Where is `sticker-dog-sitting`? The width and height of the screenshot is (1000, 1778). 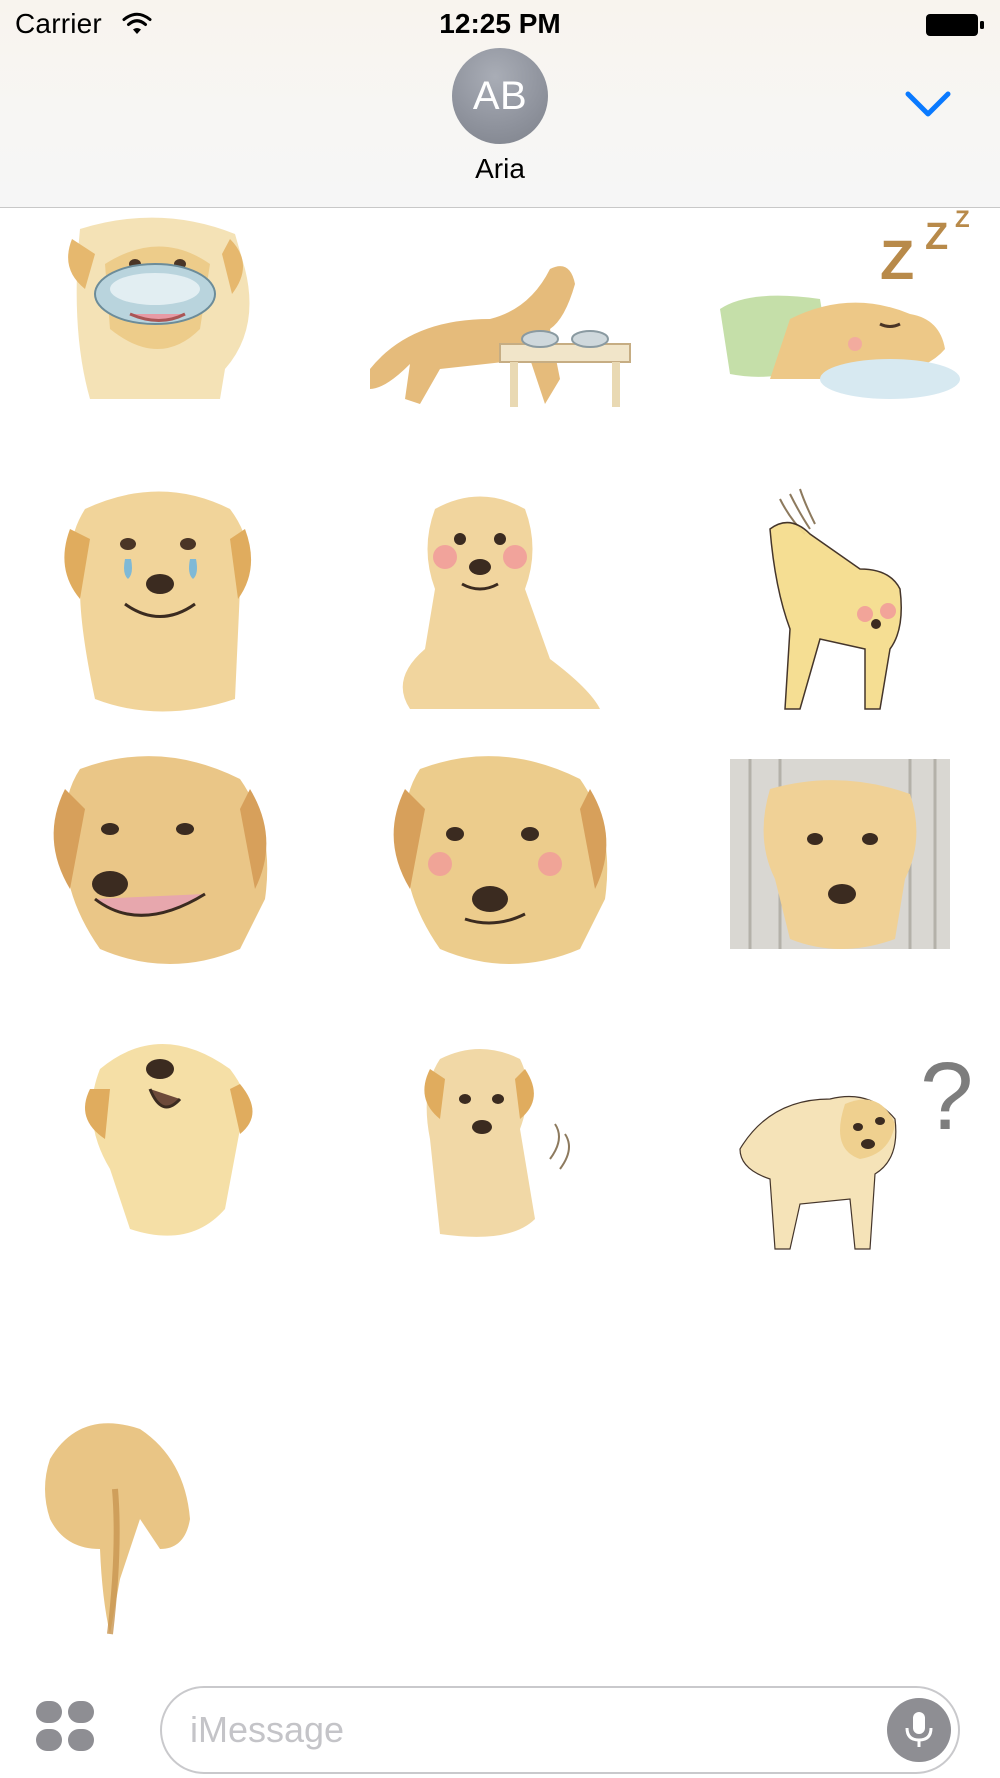 sticker-dog-sitting is located at coordinates (500, 1164).